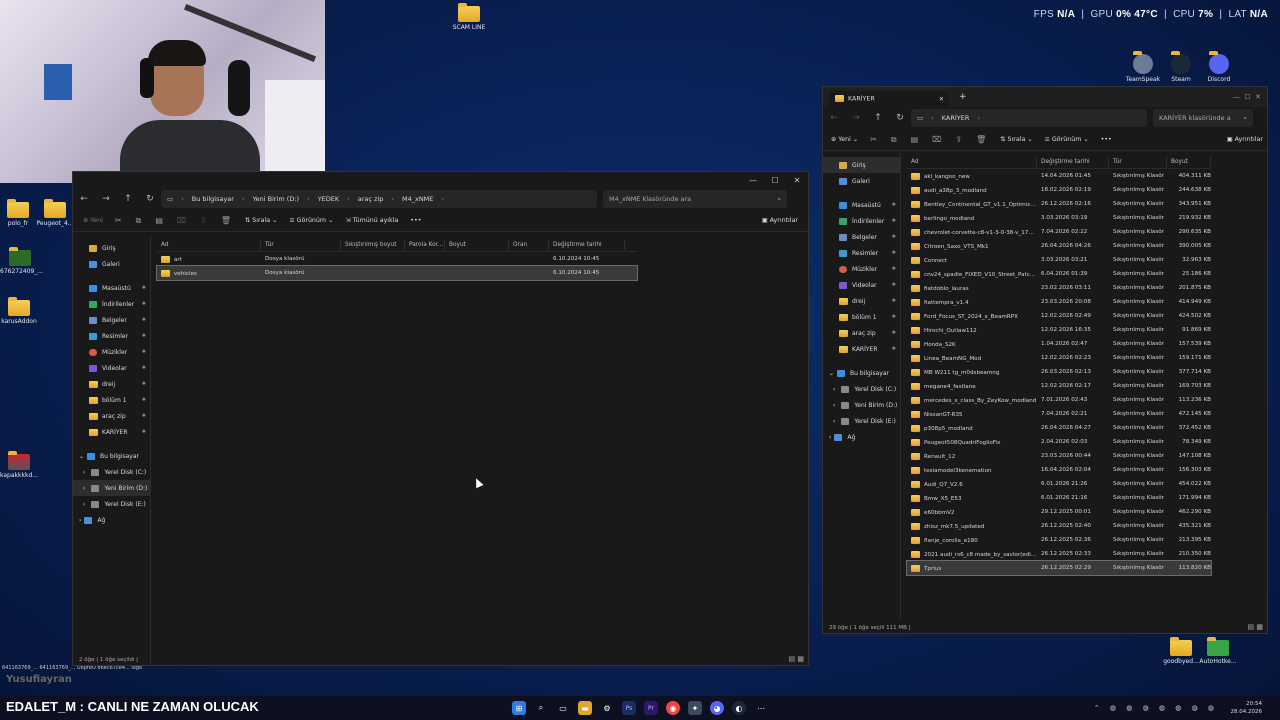  What do you see at coordinates (417, 199) in the screenshot?
I see `breadcrumb-item: M4_xNME` at bounding box center [417, 199].